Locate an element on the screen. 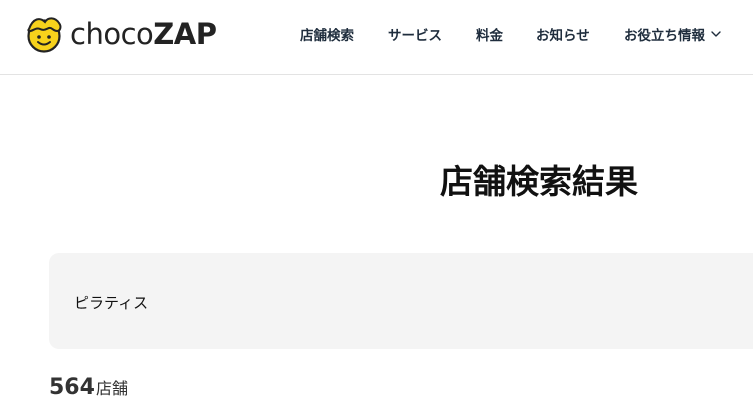  nav-store-search-label: 店舗検索 is located at coordinates (327, 36).